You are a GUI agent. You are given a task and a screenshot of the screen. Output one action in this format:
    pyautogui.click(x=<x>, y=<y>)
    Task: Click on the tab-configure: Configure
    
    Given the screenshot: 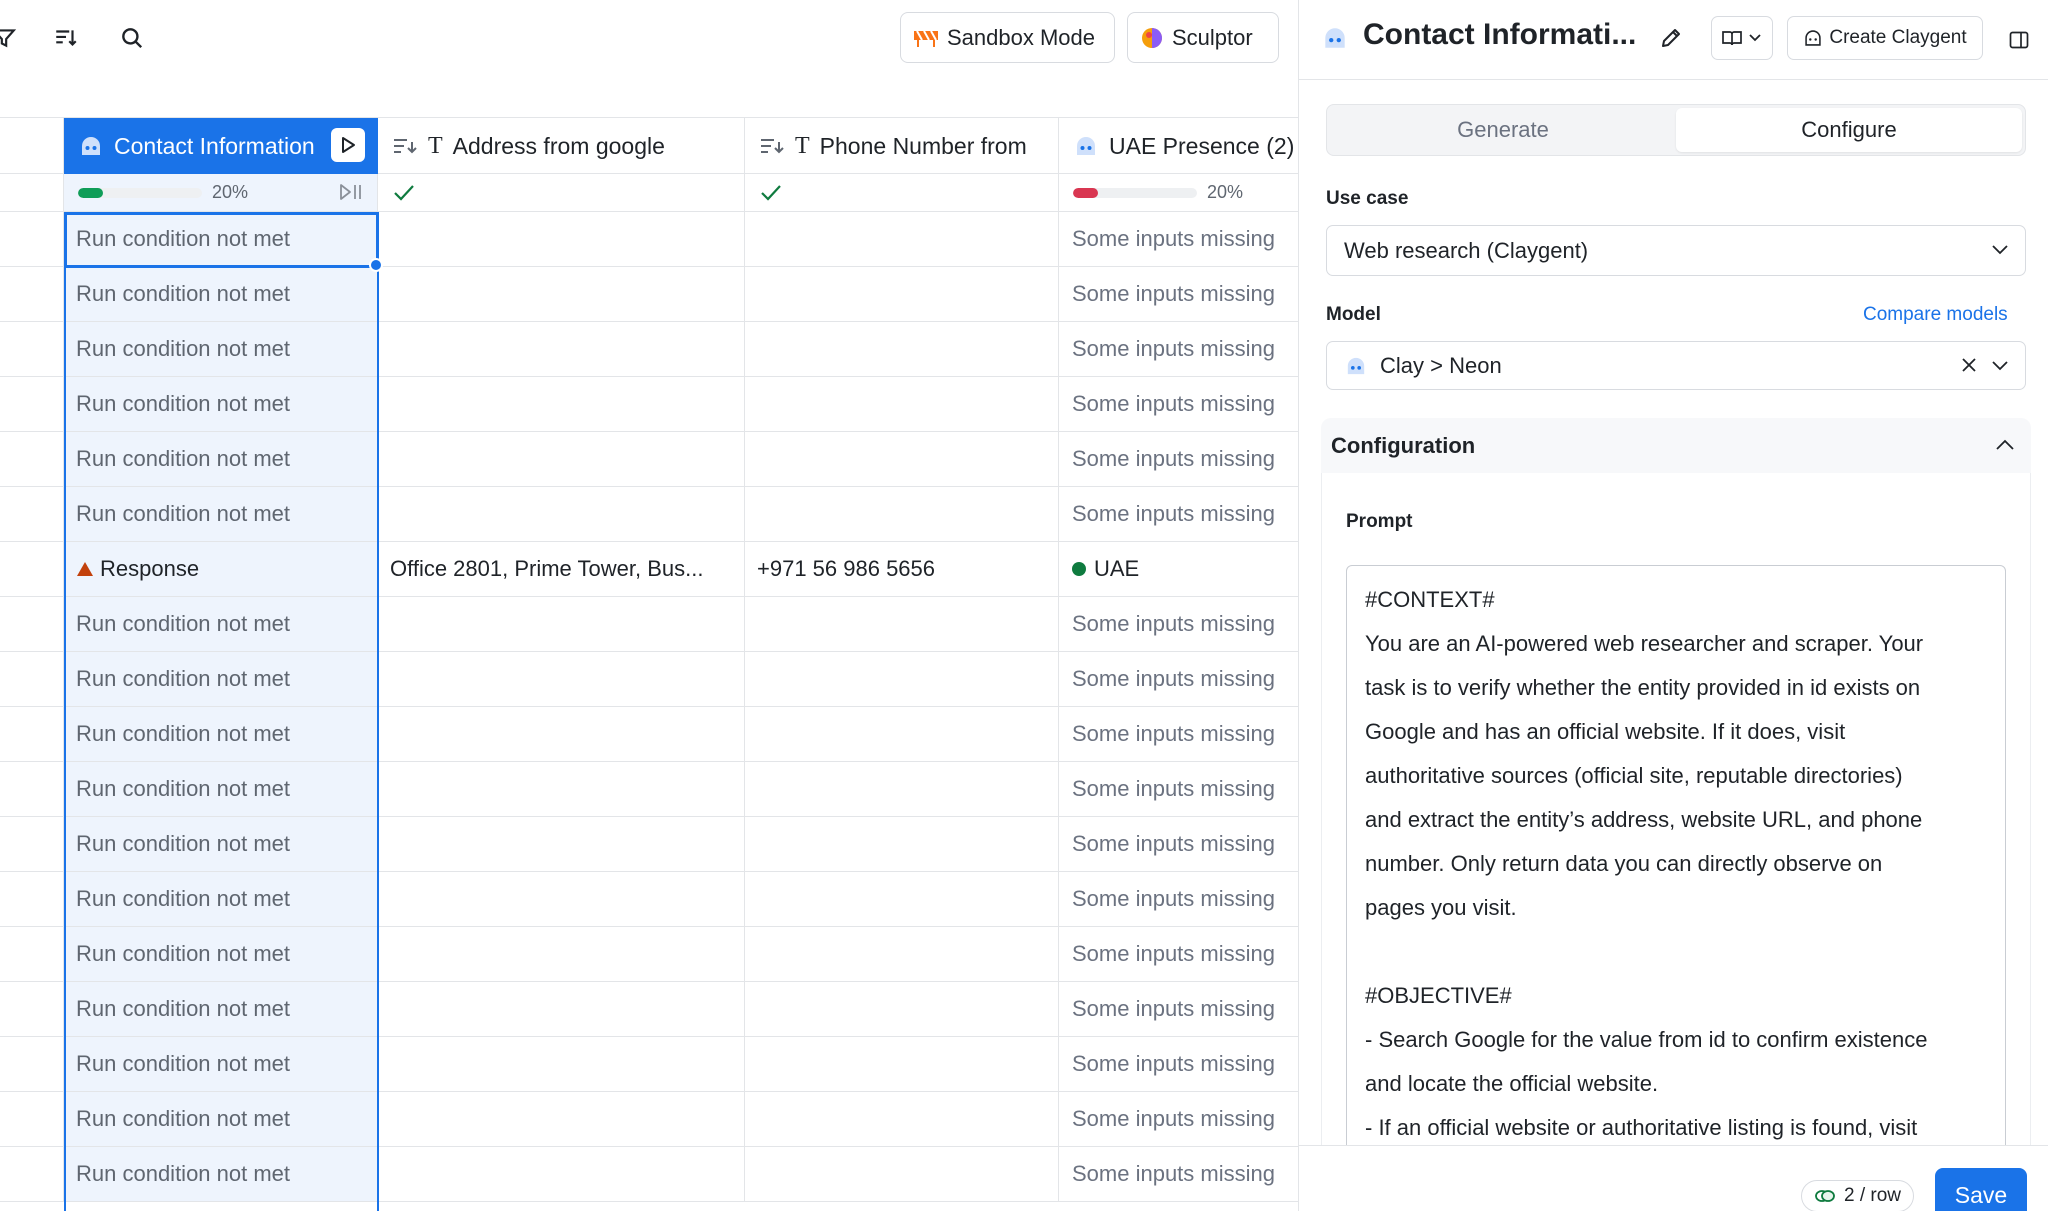 What is the action you would take?
    pyautogui.click(x=1849, y=130)
    